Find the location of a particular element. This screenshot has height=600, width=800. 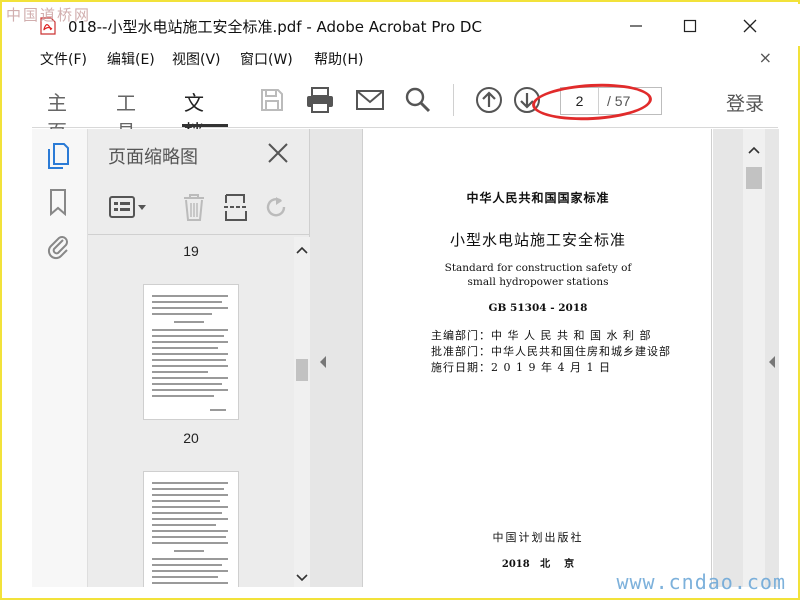

minimize-icon is located at coordinates (636, 26).